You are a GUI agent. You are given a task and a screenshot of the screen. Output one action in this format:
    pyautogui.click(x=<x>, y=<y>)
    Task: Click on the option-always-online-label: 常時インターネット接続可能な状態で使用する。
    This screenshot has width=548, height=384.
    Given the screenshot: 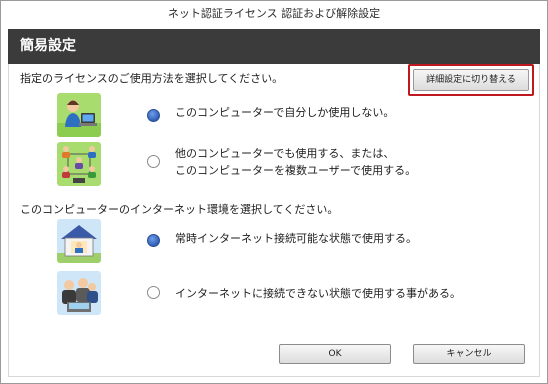 What is the action you would take?
    pyautogui.click(x=296, y=238)
    